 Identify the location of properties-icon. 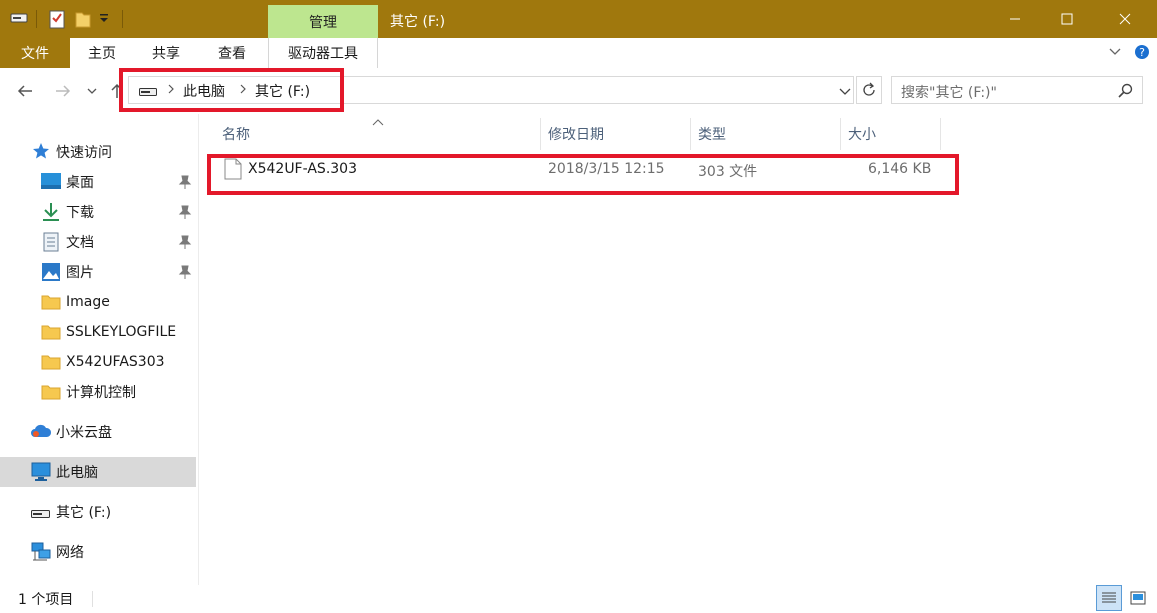
(57, 21).